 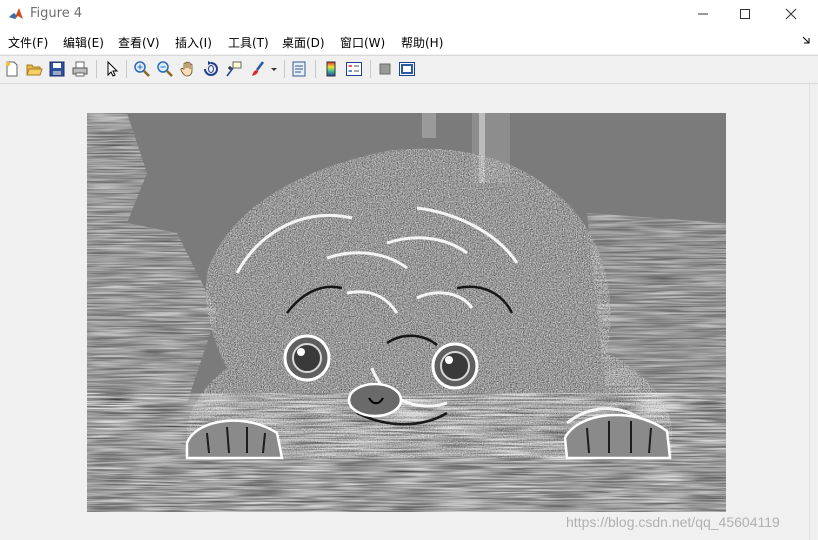 I want to click on print-icon, so click(x=80, y=69).